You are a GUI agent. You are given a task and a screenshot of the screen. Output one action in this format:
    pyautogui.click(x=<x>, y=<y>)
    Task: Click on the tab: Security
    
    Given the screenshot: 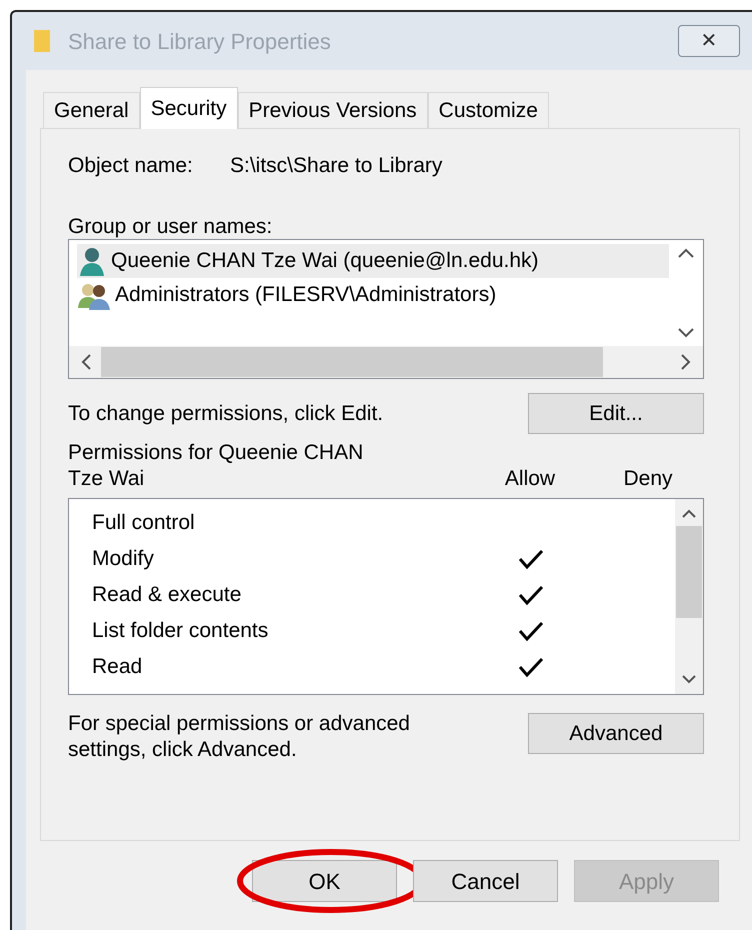 What is the action you would take?
    pyautogui.click(x=189, y=108)
    